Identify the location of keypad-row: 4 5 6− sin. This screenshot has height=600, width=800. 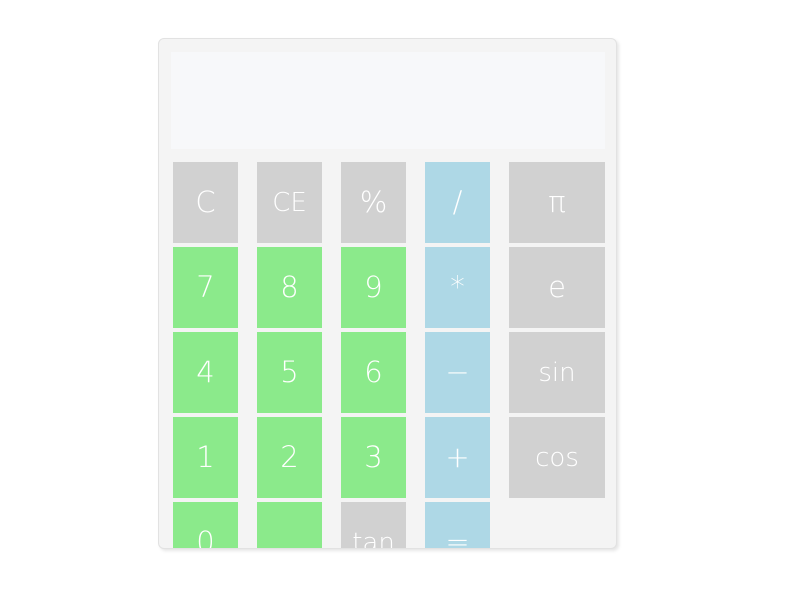
(394, 372).